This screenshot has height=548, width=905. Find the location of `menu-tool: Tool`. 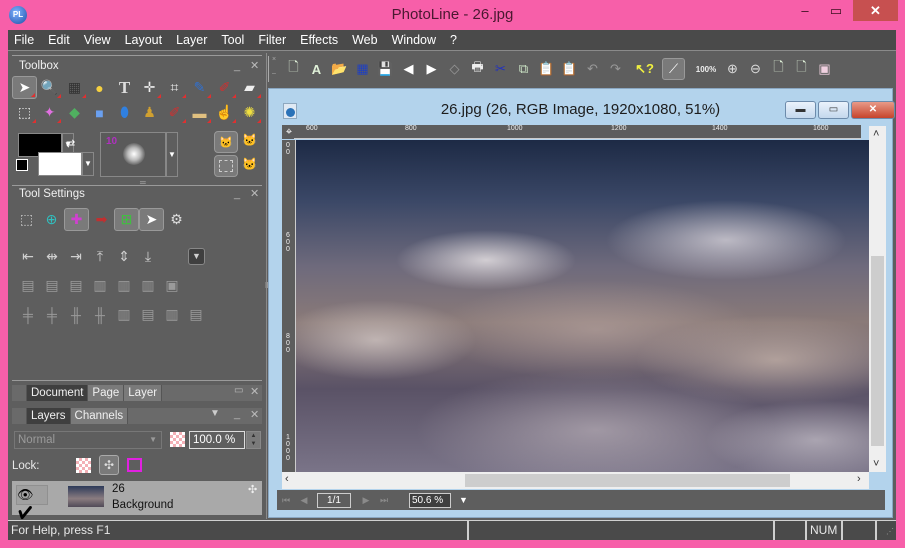

menu-tool: Tool is located at coordinates (232, 40).